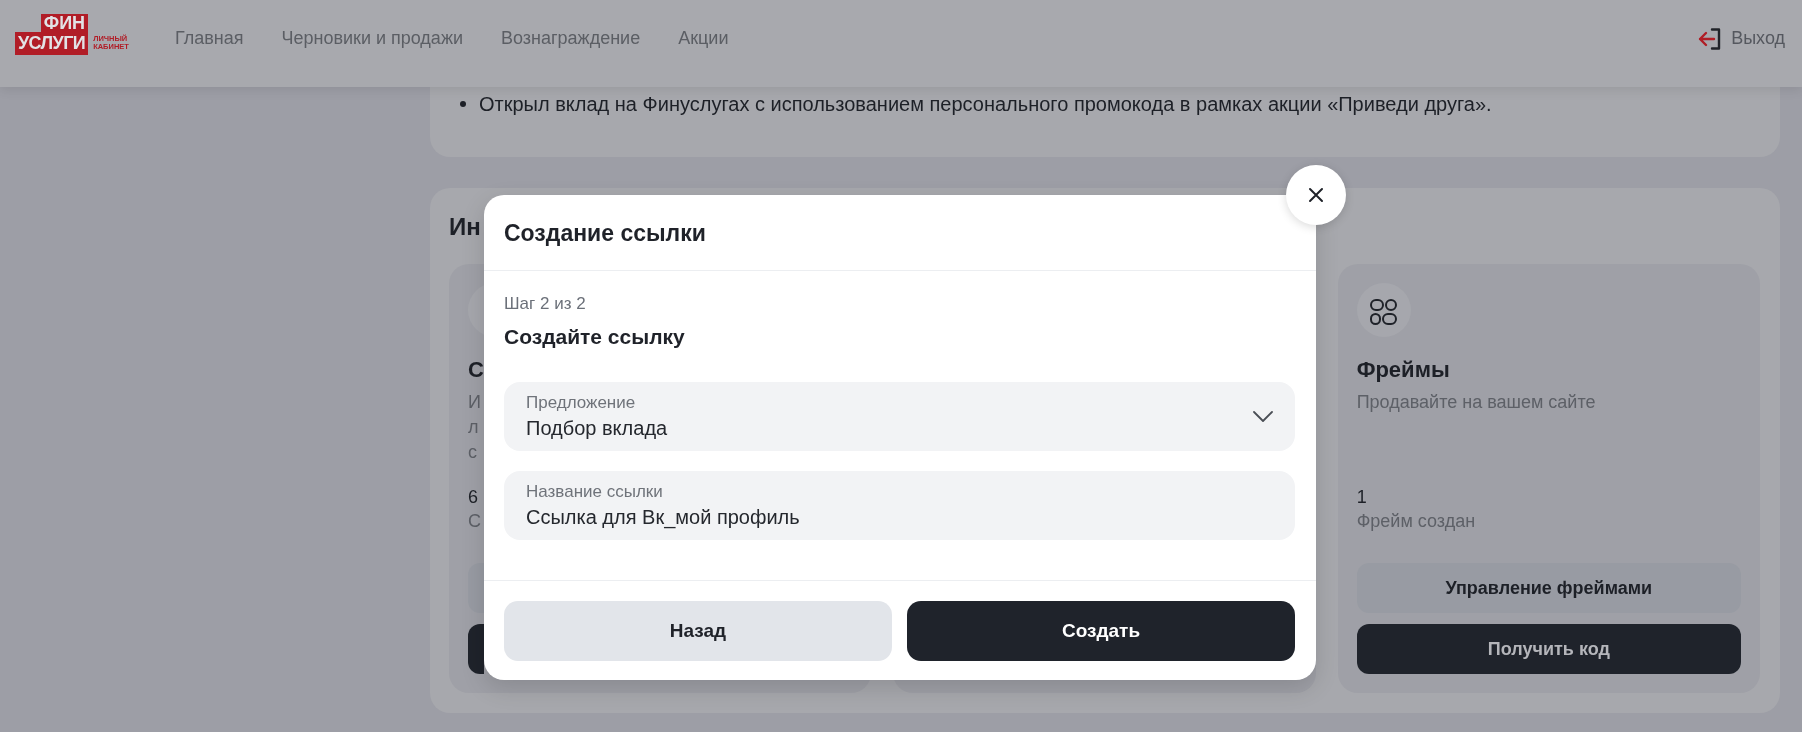 The width and height of the screenshot is (1802, 732). I want to click on close-icon, so click(1316, 195).